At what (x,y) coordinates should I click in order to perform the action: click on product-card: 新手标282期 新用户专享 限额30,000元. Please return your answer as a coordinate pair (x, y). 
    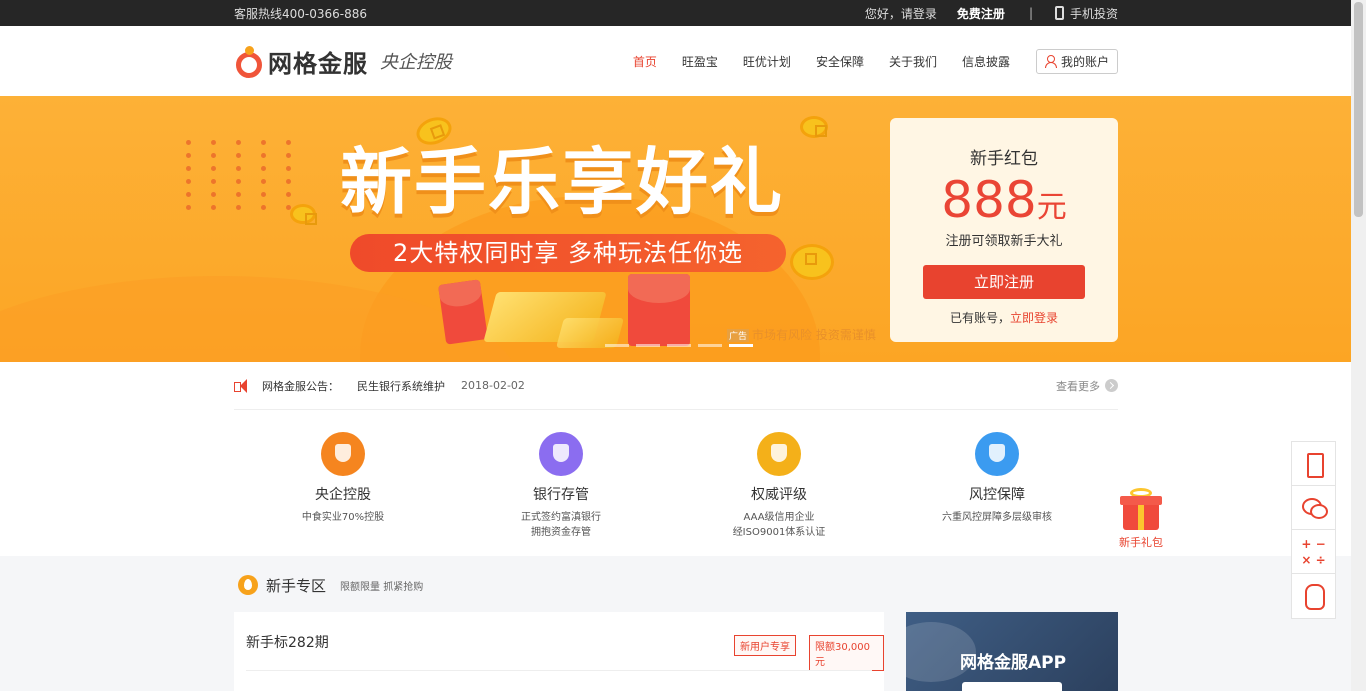
    Looking at the image, I should click on (559, 651).